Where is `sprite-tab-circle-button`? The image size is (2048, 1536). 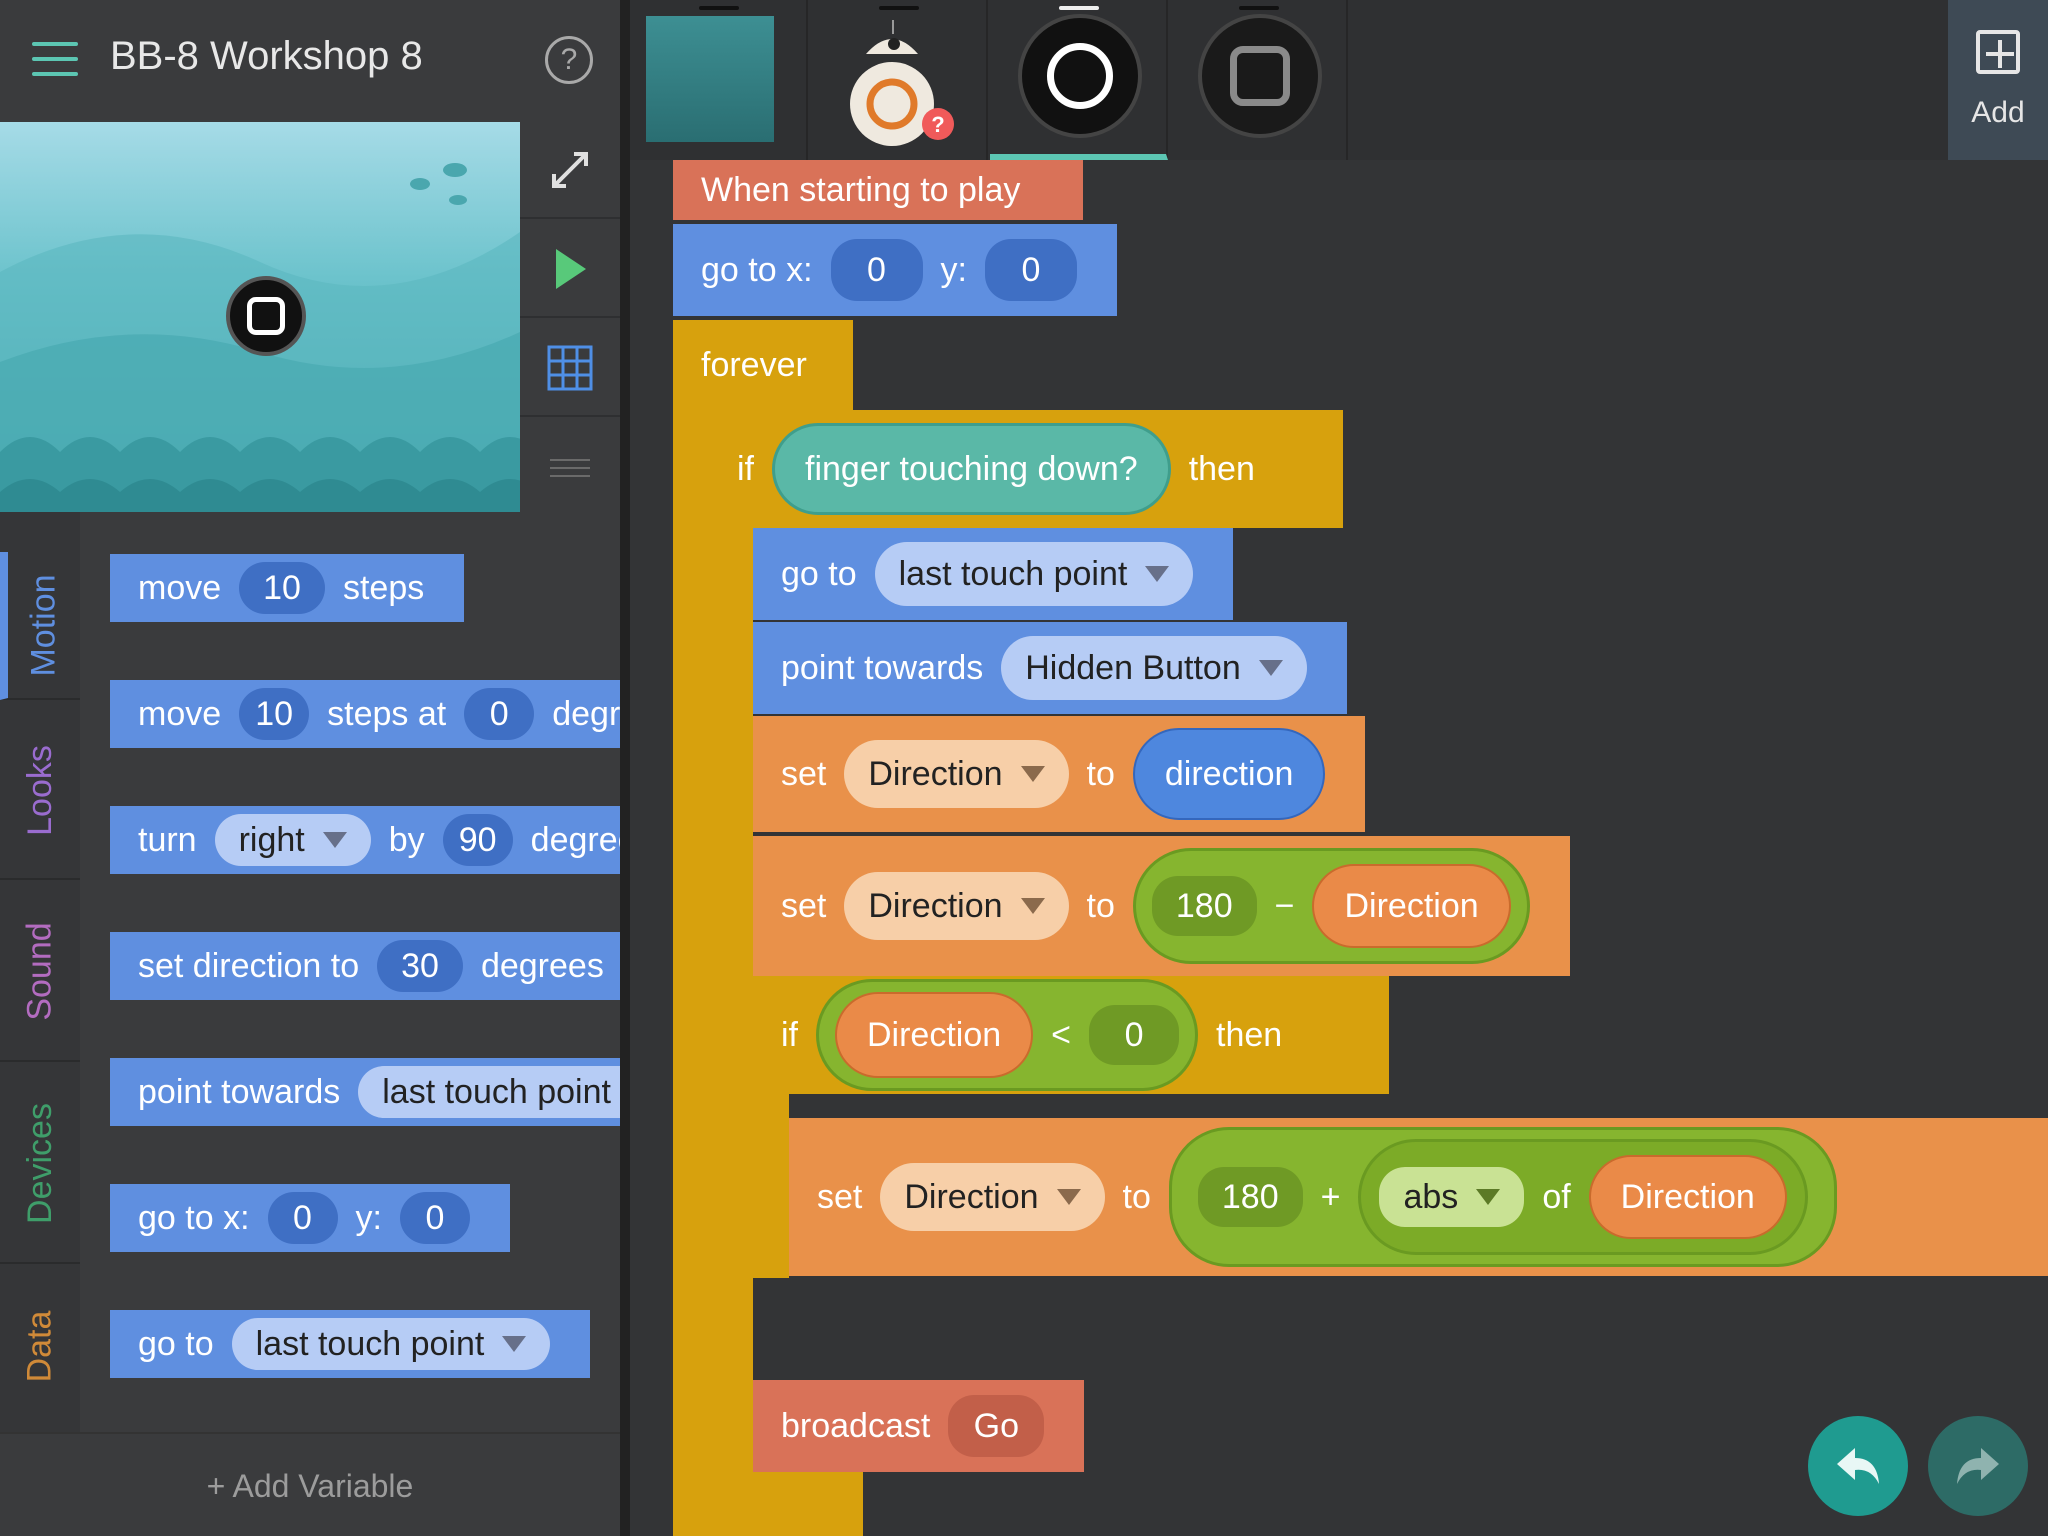 sprite-tab-circle-button is located at coordinates (1079, 80).